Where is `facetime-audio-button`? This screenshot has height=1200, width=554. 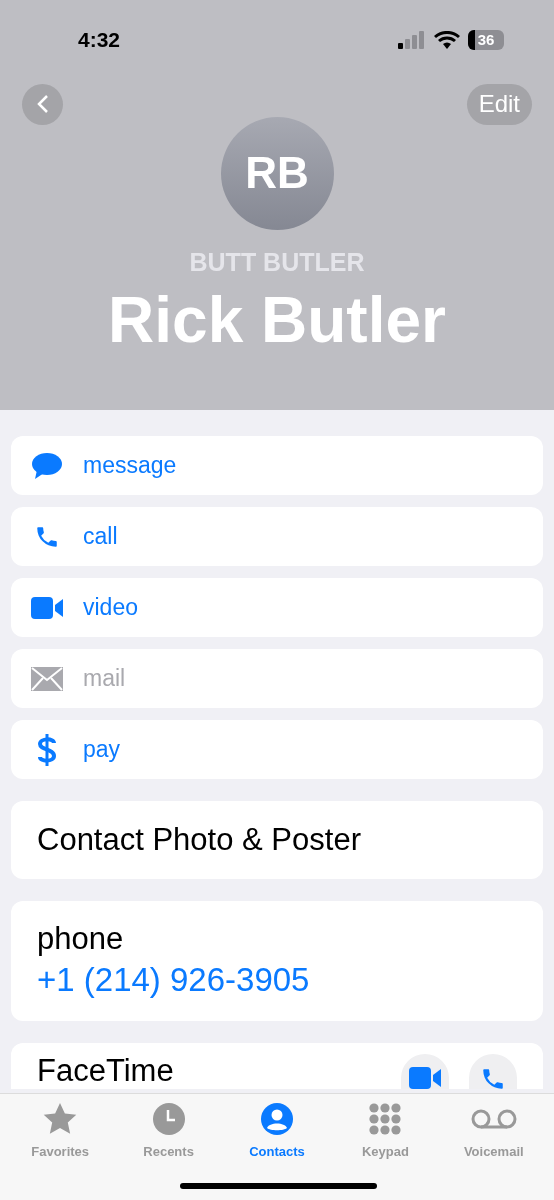
facetime-audio-button is located at coordinates (493, 1071).